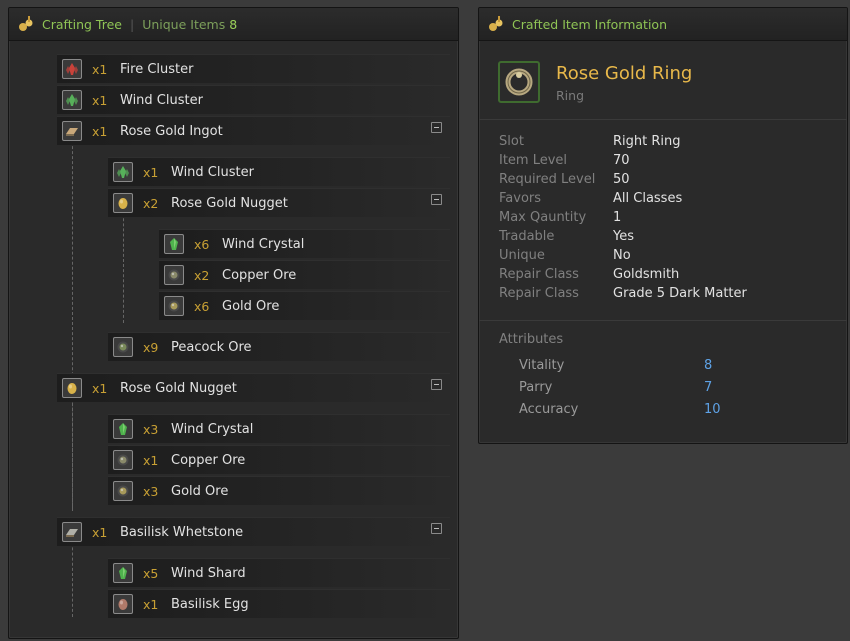 The image size is (850, 641). I want to click on attribute-label: Parry, so click(536, 387).